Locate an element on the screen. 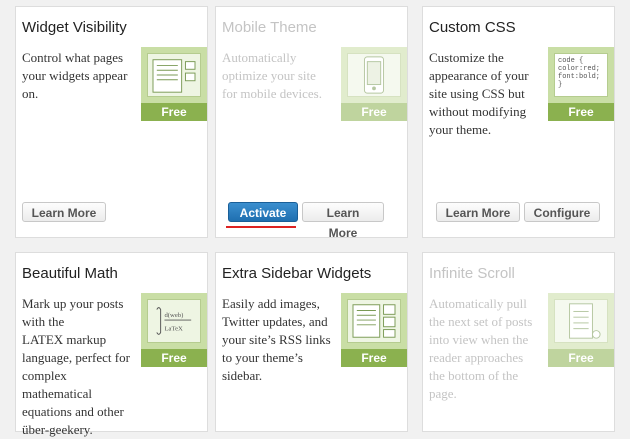  math-formula-icon: d(web) LaTeX is located at coordinates (174, 321).